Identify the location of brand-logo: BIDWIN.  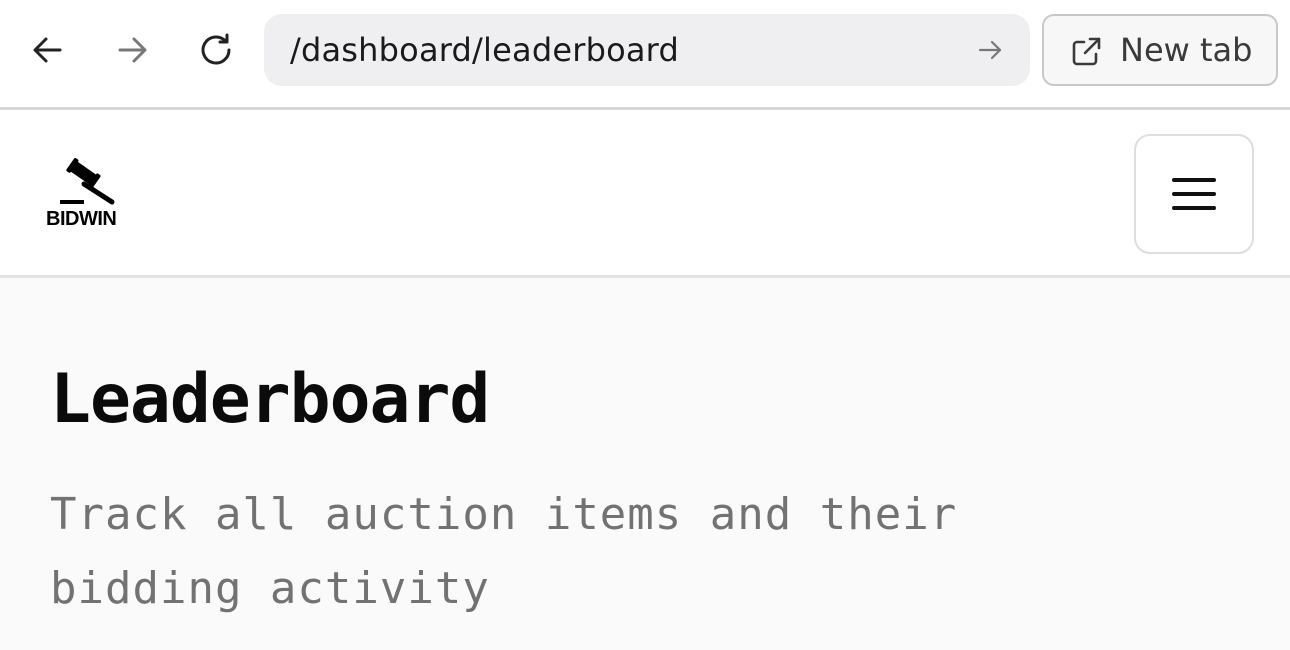
(84, 194).